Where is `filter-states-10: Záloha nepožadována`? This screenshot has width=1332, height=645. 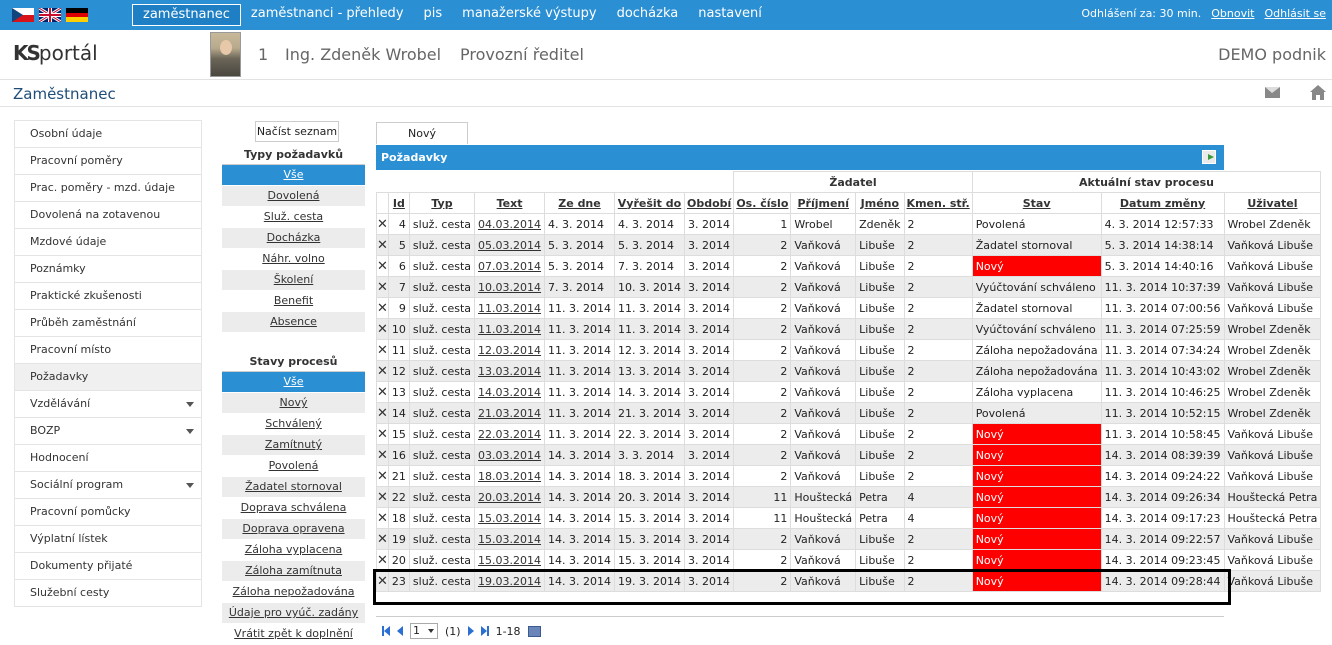 filter-states-10: Záloha nepožadována is located at coordinates (293, 592).